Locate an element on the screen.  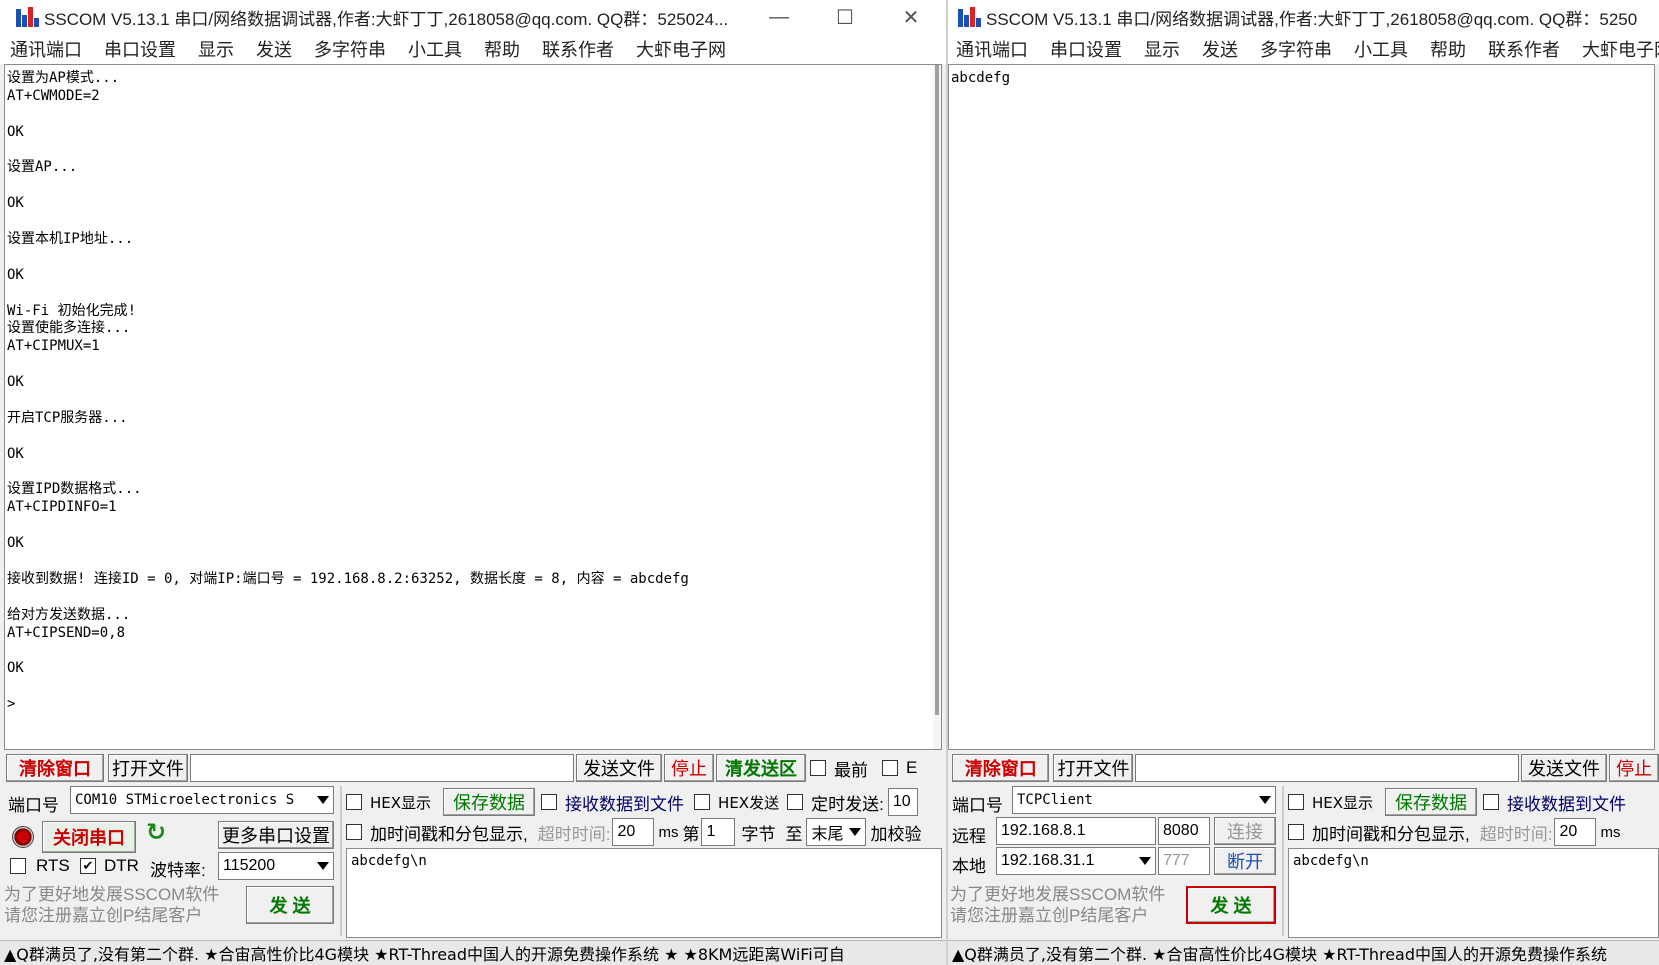
nth-byte-input: 1 is located at coordinates (718, 832).